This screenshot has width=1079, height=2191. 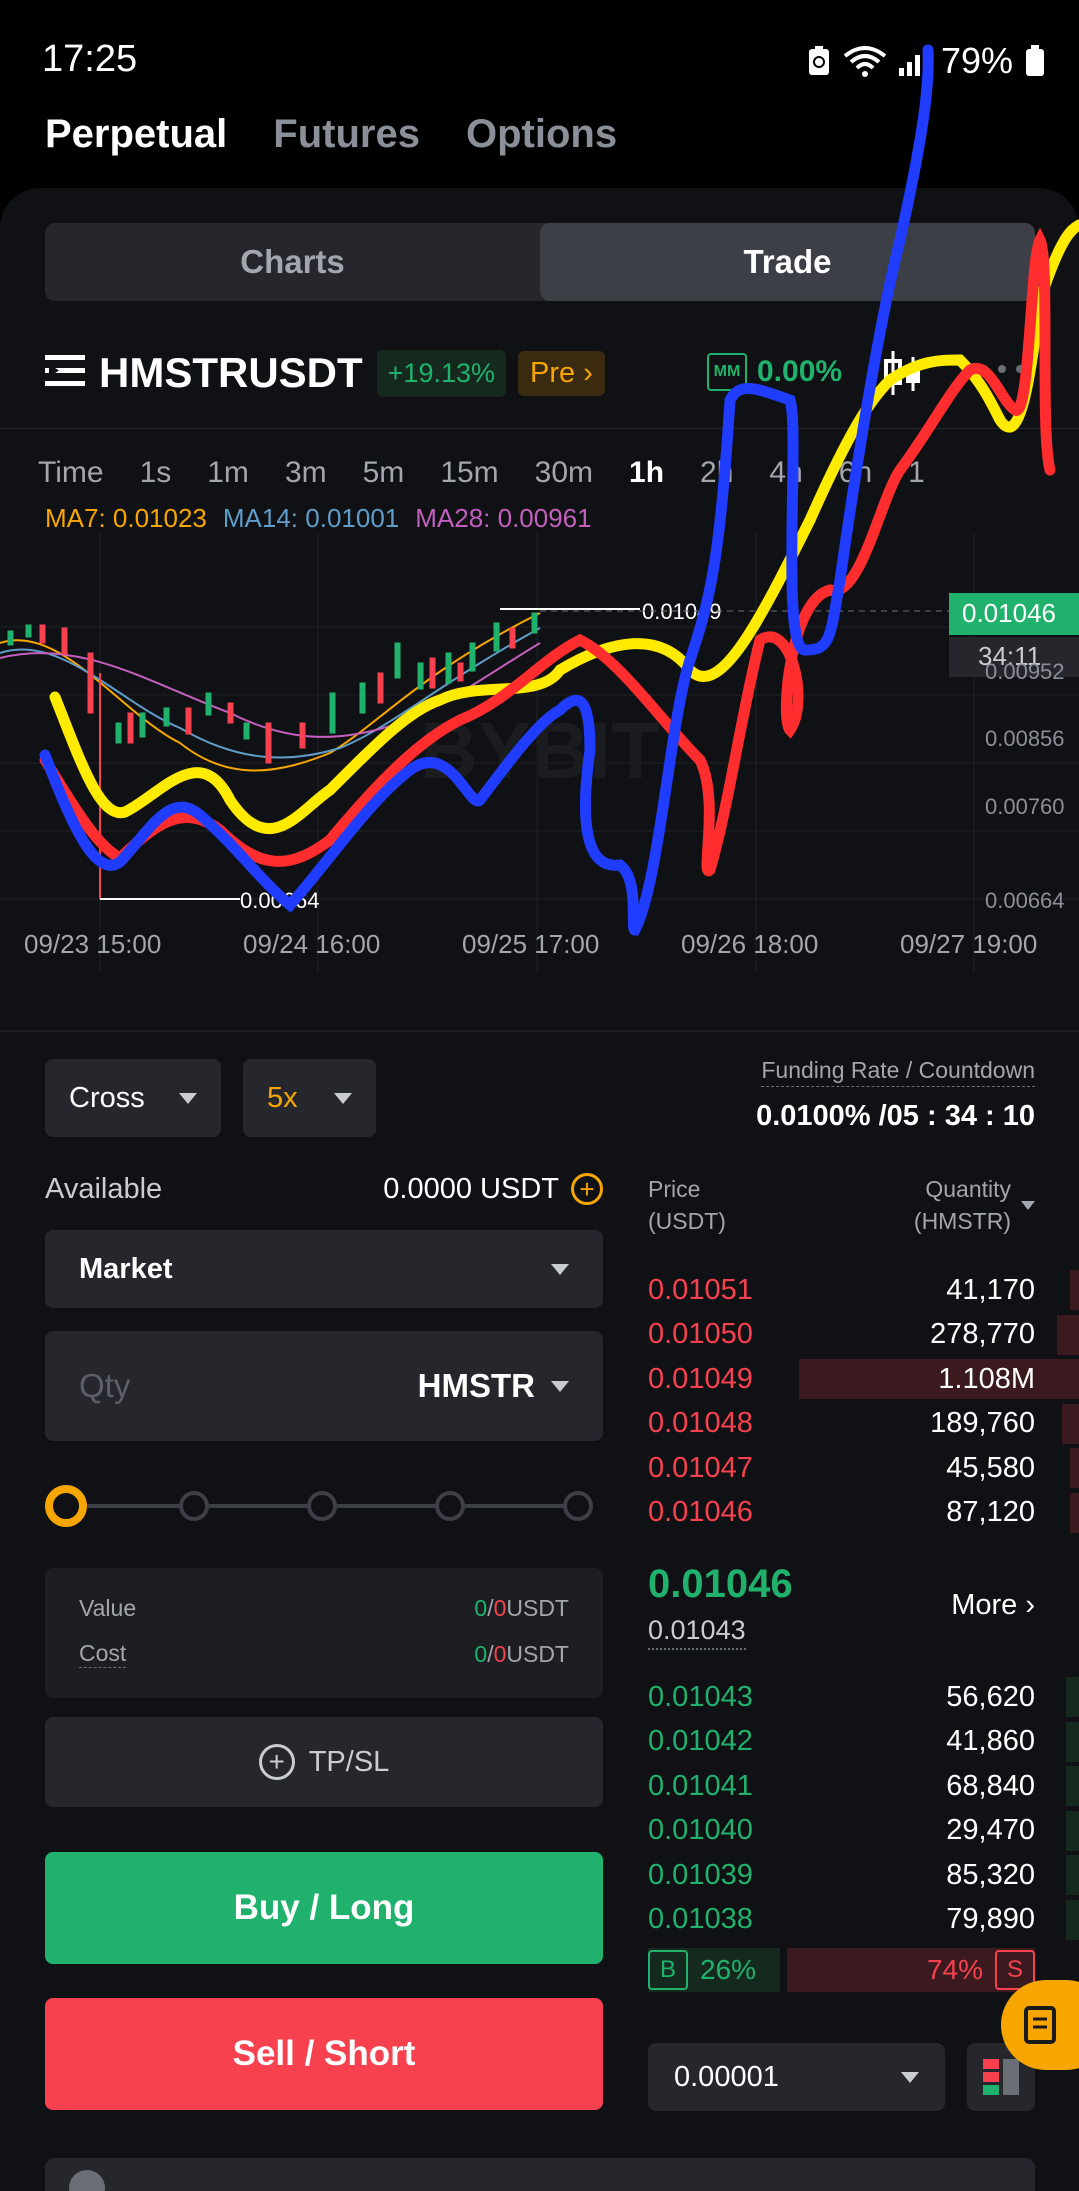 What do you see at coordinates (105, 1385) in the screenshot?
I see `qty-placeholder: Qty` at bounding box center [105, 1385].